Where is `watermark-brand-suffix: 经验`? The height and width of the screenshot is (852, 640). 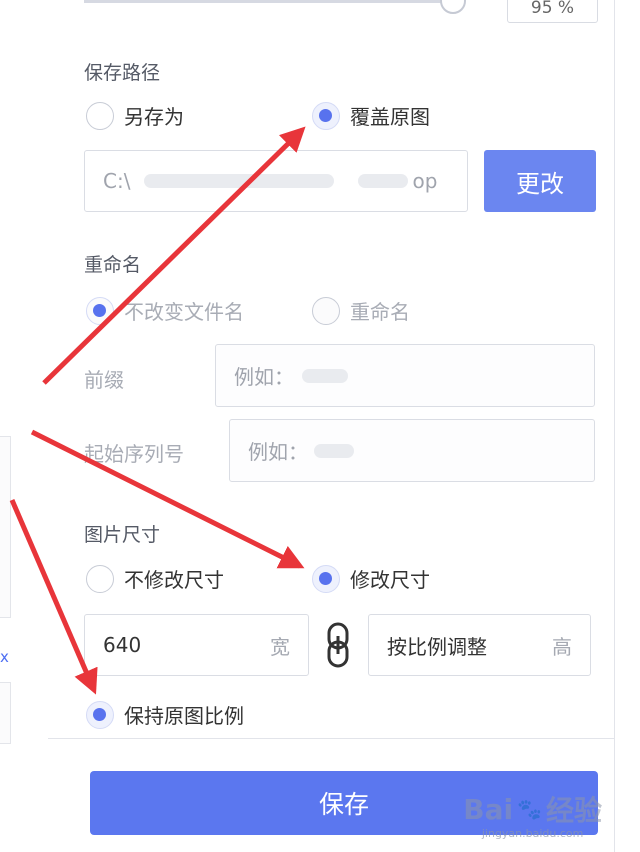
watermark-brand-suffix: 经验 is located at coordinates (573, 810).